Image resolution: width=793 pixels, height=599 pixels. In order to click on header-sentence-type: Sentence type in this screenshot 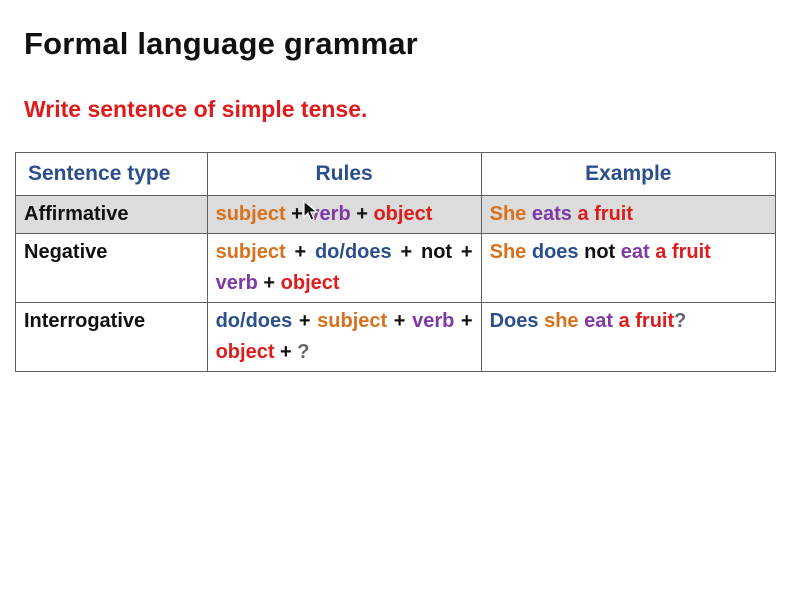, I will do `click(111, 174)`.